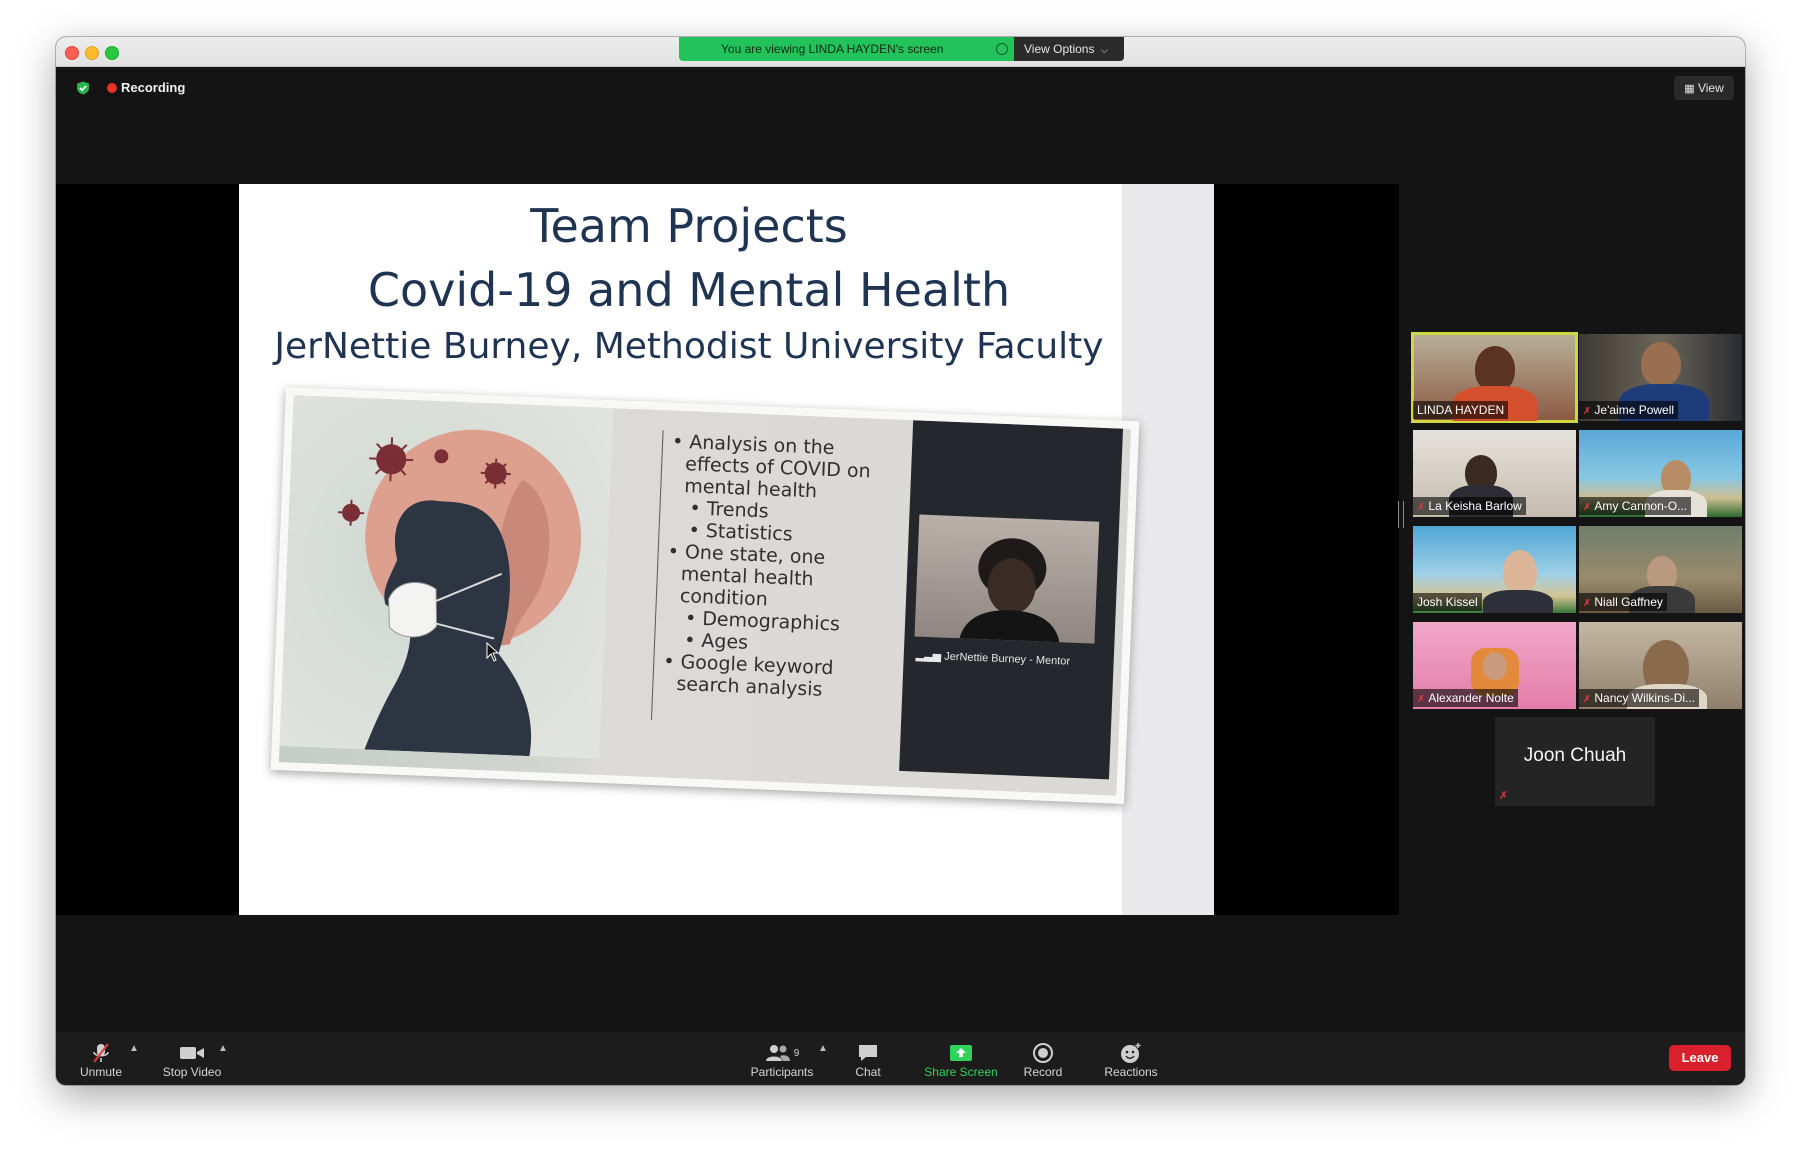 This screenshot has height=1160, width=1800. Describe the element at coordinates (1575, 755) in the screenshot. I see `participant-name: Joon Chuah` at that location.